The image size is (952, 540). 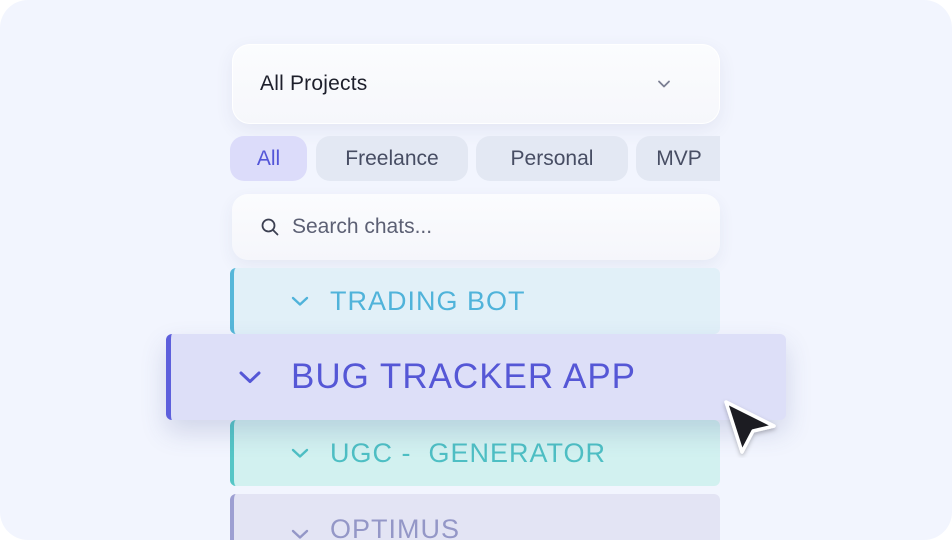 I want to click on project-group-label: OPTIMUS, so click(x=395, y=527).